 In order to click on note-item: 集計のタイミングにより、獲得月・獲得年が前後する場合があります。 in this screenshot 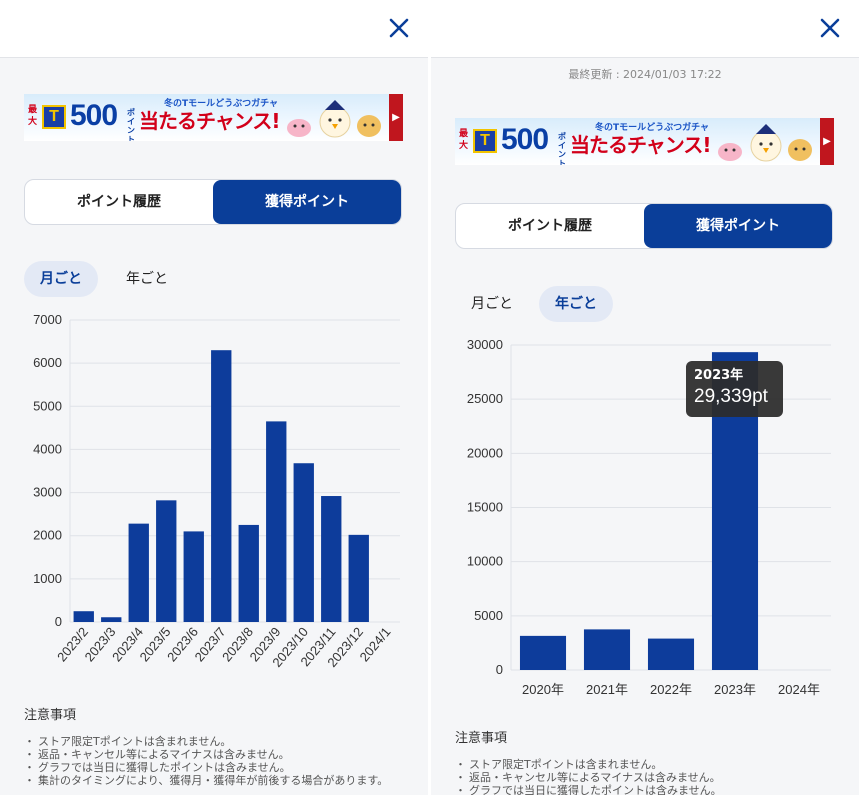, I will do `click(209, 780)`.